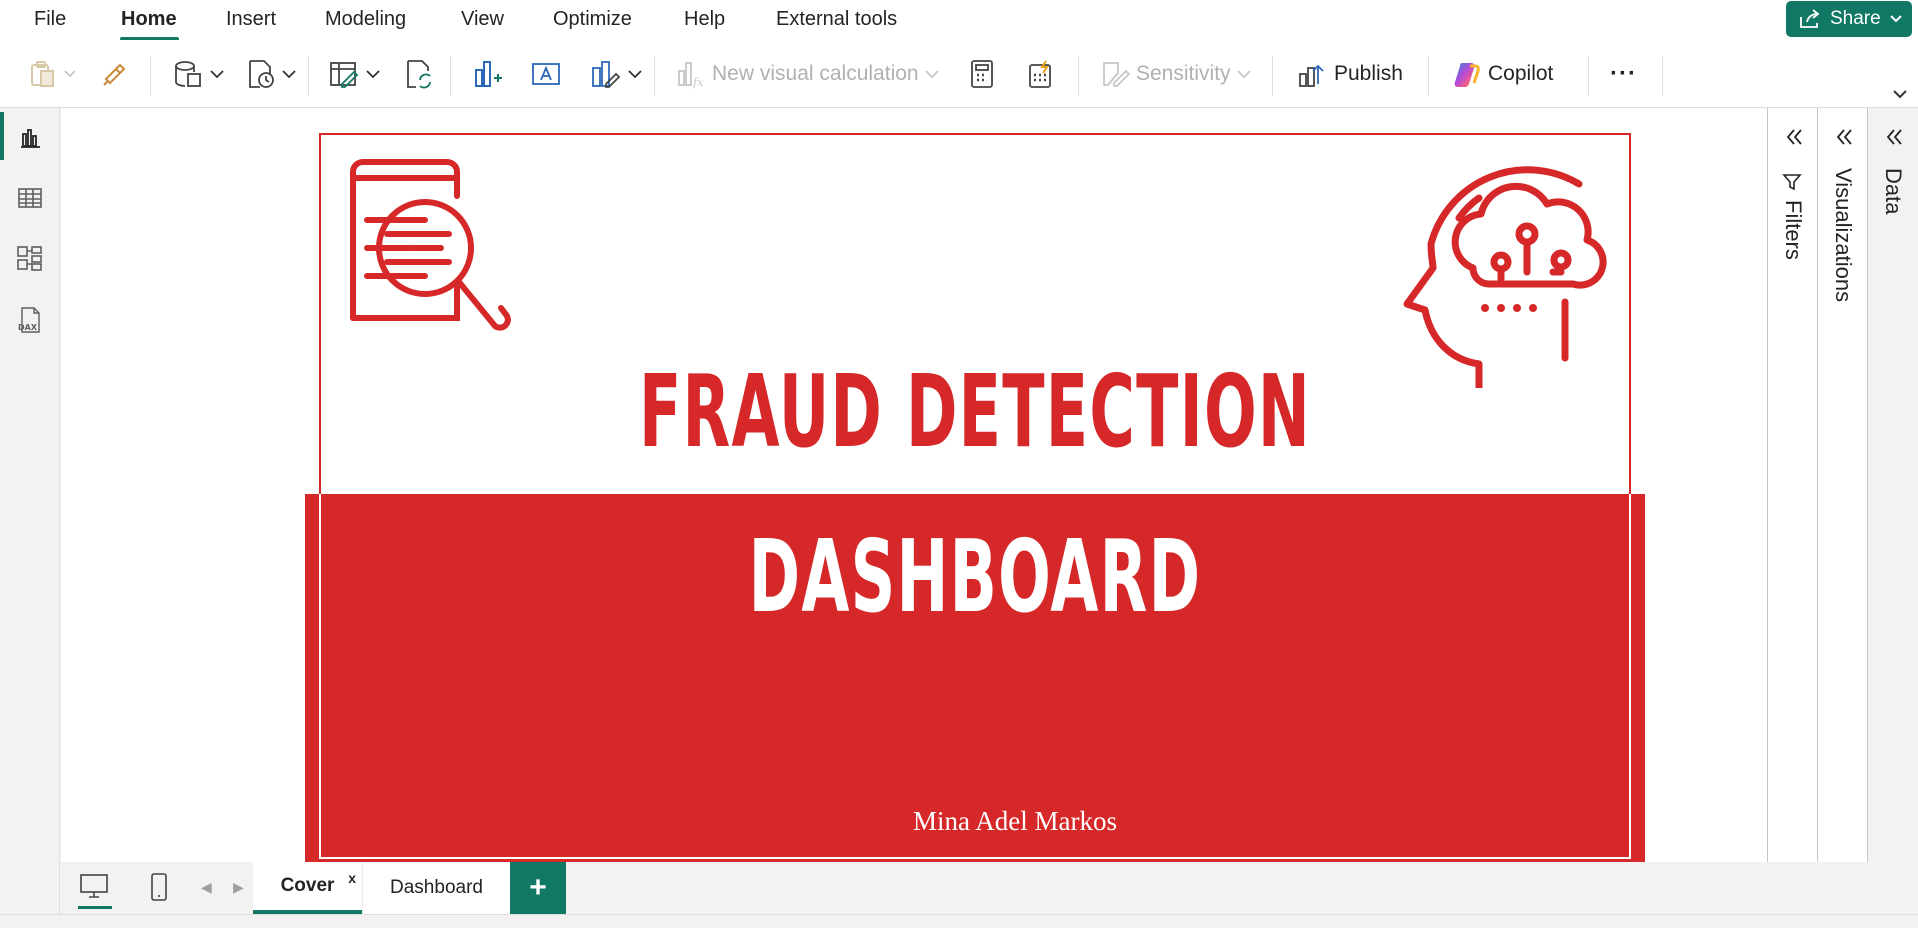  Describe the element at coordinates (344, 75) in the screenshot. I see `transform-data-icon` at that location.